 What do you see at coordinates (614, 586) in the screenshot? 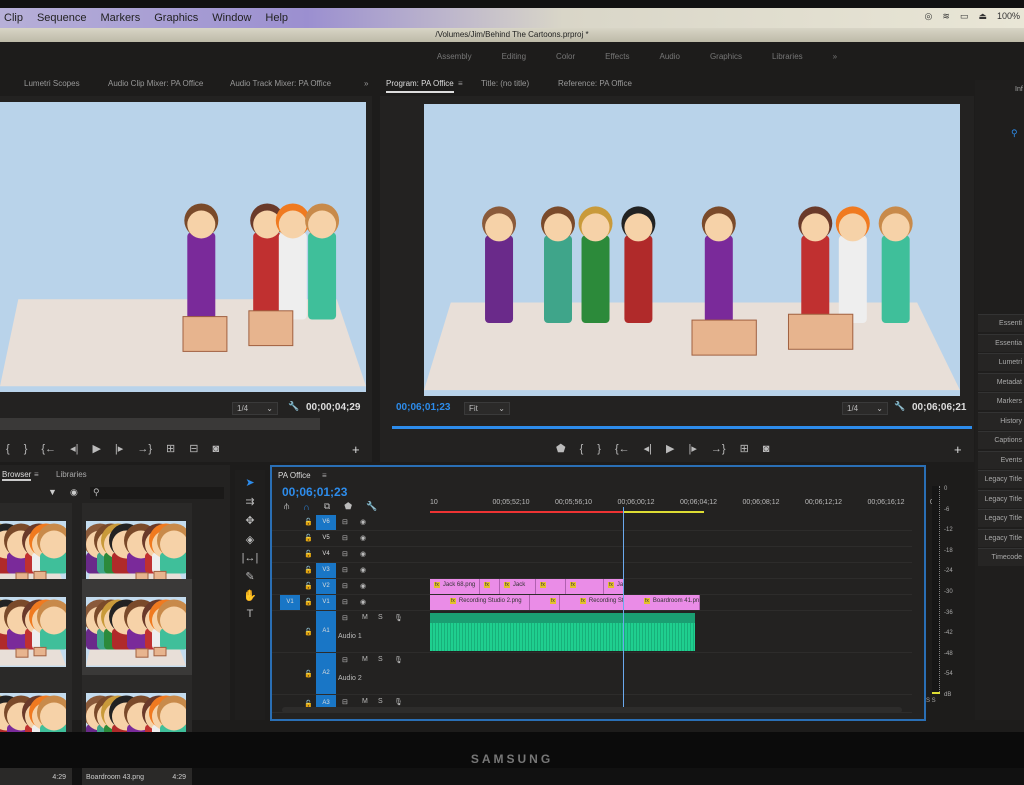
I see `video-clip: fxJack 7` at bounding box center [614, 586].